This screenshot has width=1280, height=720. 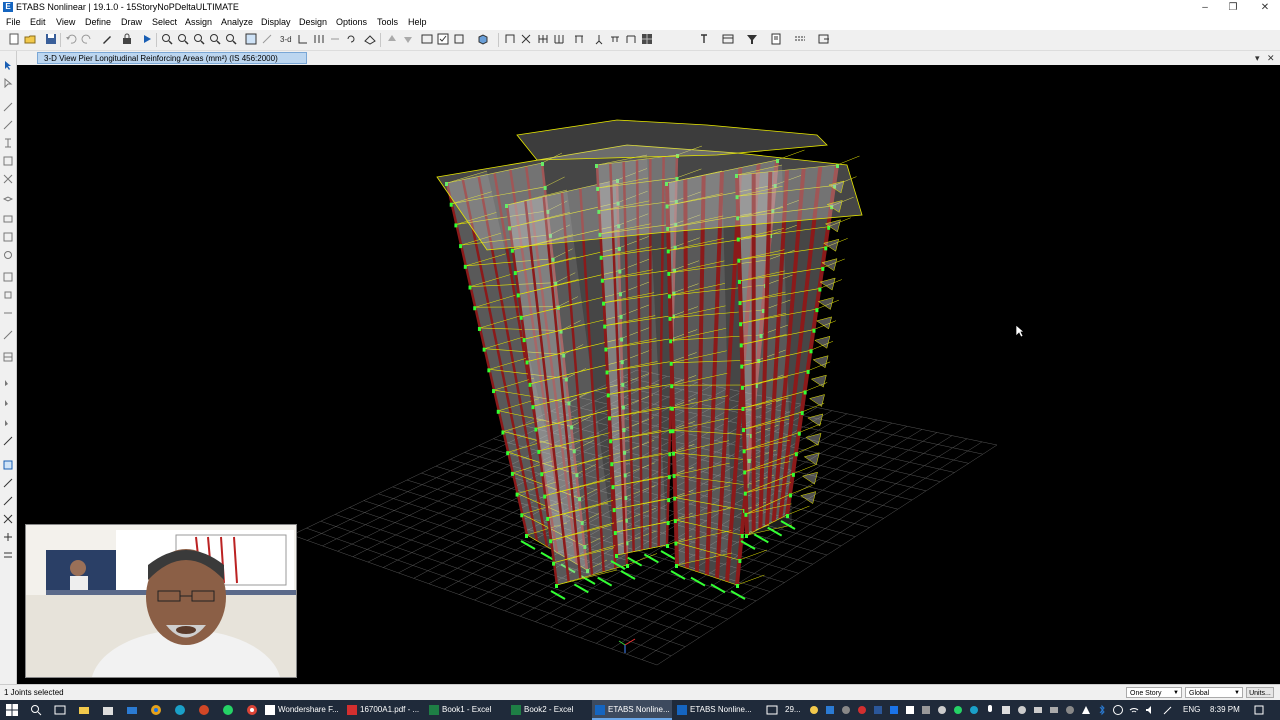 What do you see at coordinates (84, 710) in the screenshot?
I see `file-explorer-icon` at bounding box center [84, 710].